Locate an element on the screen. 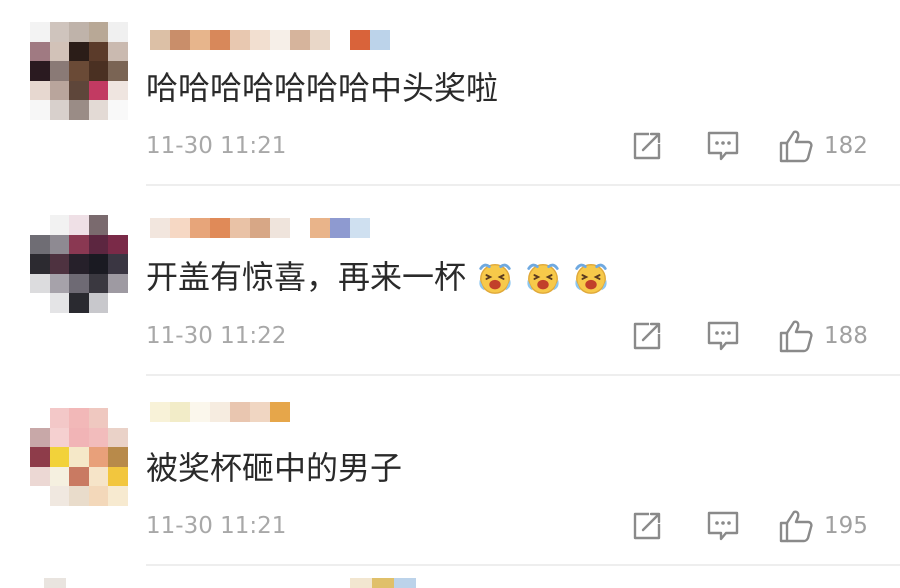 The height and width of the screenshot is (588, 900). comment-text-content: 被奖杯砸中的男子 is located at coordinates (274, 468).